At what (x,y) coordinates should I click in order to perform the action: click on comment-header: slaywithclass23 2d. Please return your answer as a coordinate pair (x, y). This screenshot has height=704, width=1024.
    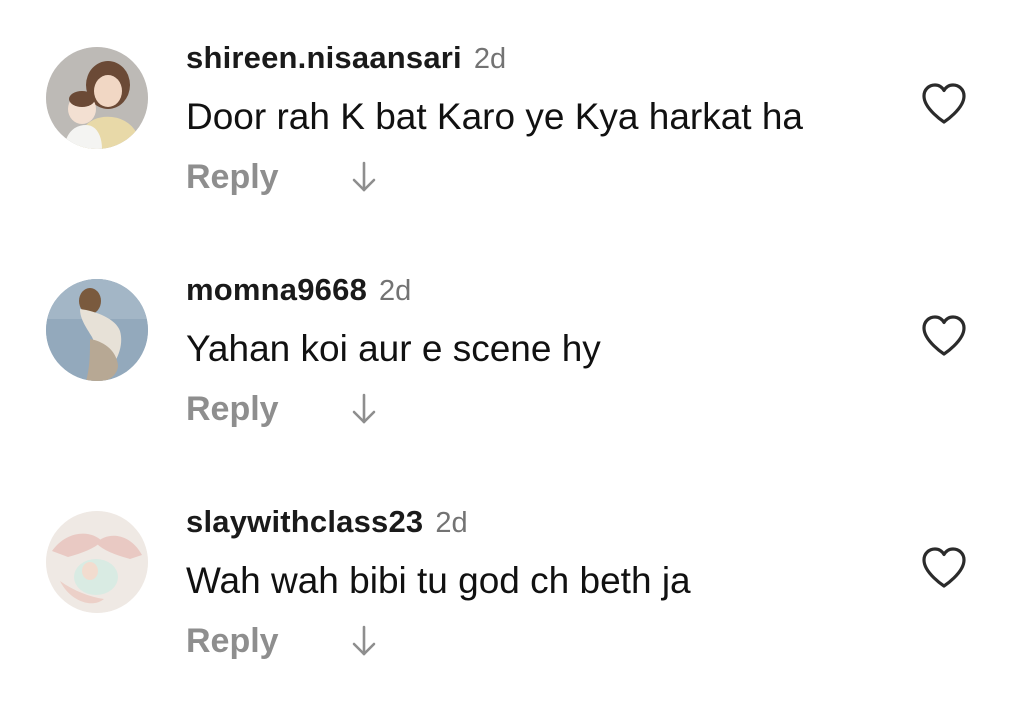
    Looking at the image, I should click on (327, 524).